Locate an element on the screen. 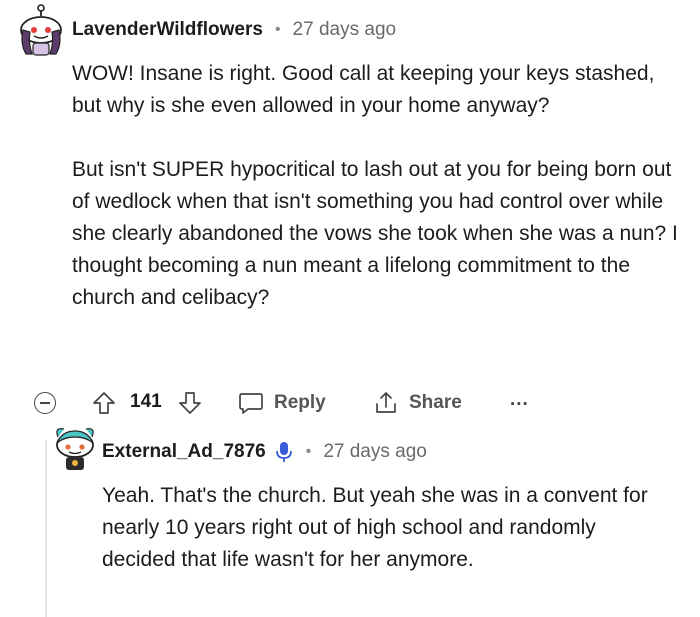 This screenshot has height=617, width=700. share-arrow-icon is located at coordinates (386, 402).